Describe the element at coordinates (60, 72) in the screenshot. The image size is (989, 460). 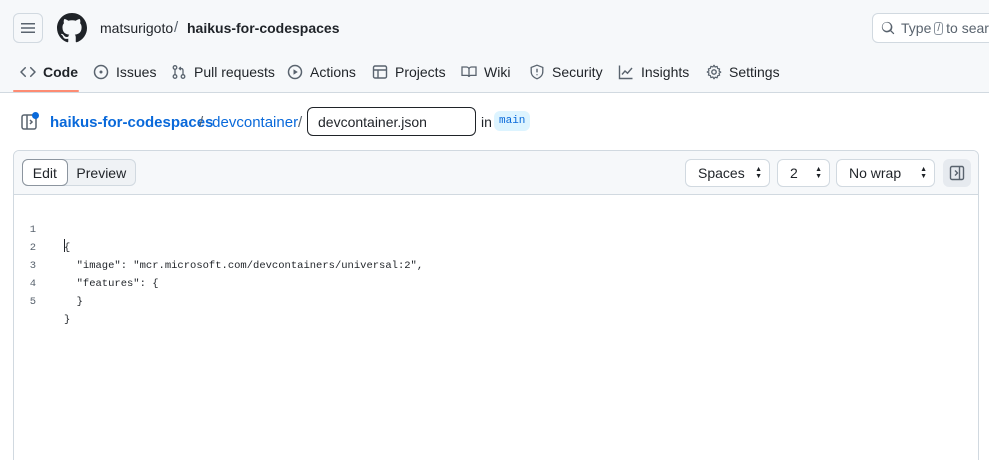
I see `tab-code-label: Code` at that location.